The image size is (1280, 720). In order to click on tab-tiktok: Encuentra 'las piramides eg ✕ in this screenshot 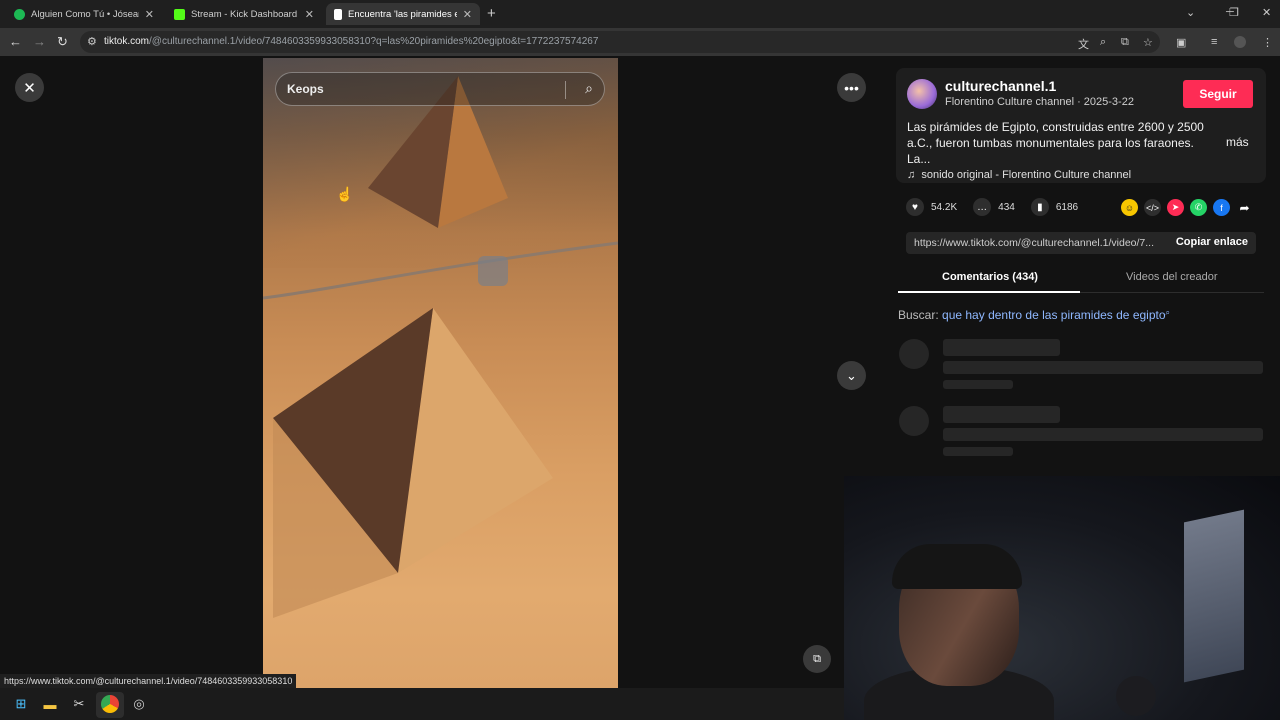, I will do `click(403, 14)`.